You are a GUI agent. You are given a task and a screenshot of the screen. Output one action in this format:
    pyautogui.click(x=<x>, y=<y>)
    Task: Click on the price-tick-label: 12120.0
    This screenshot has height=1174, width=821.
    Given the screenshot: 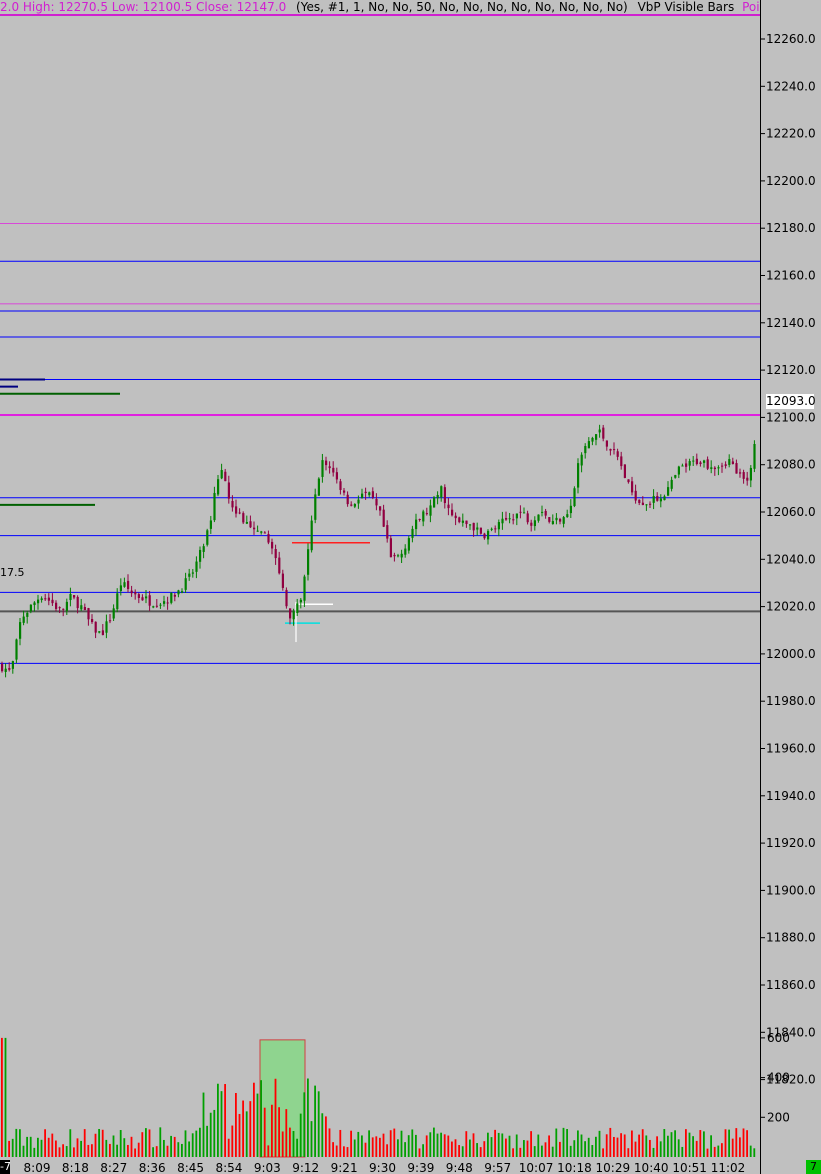 What is the action you would take?
    pyautogui.click(x=791, y=370)
    